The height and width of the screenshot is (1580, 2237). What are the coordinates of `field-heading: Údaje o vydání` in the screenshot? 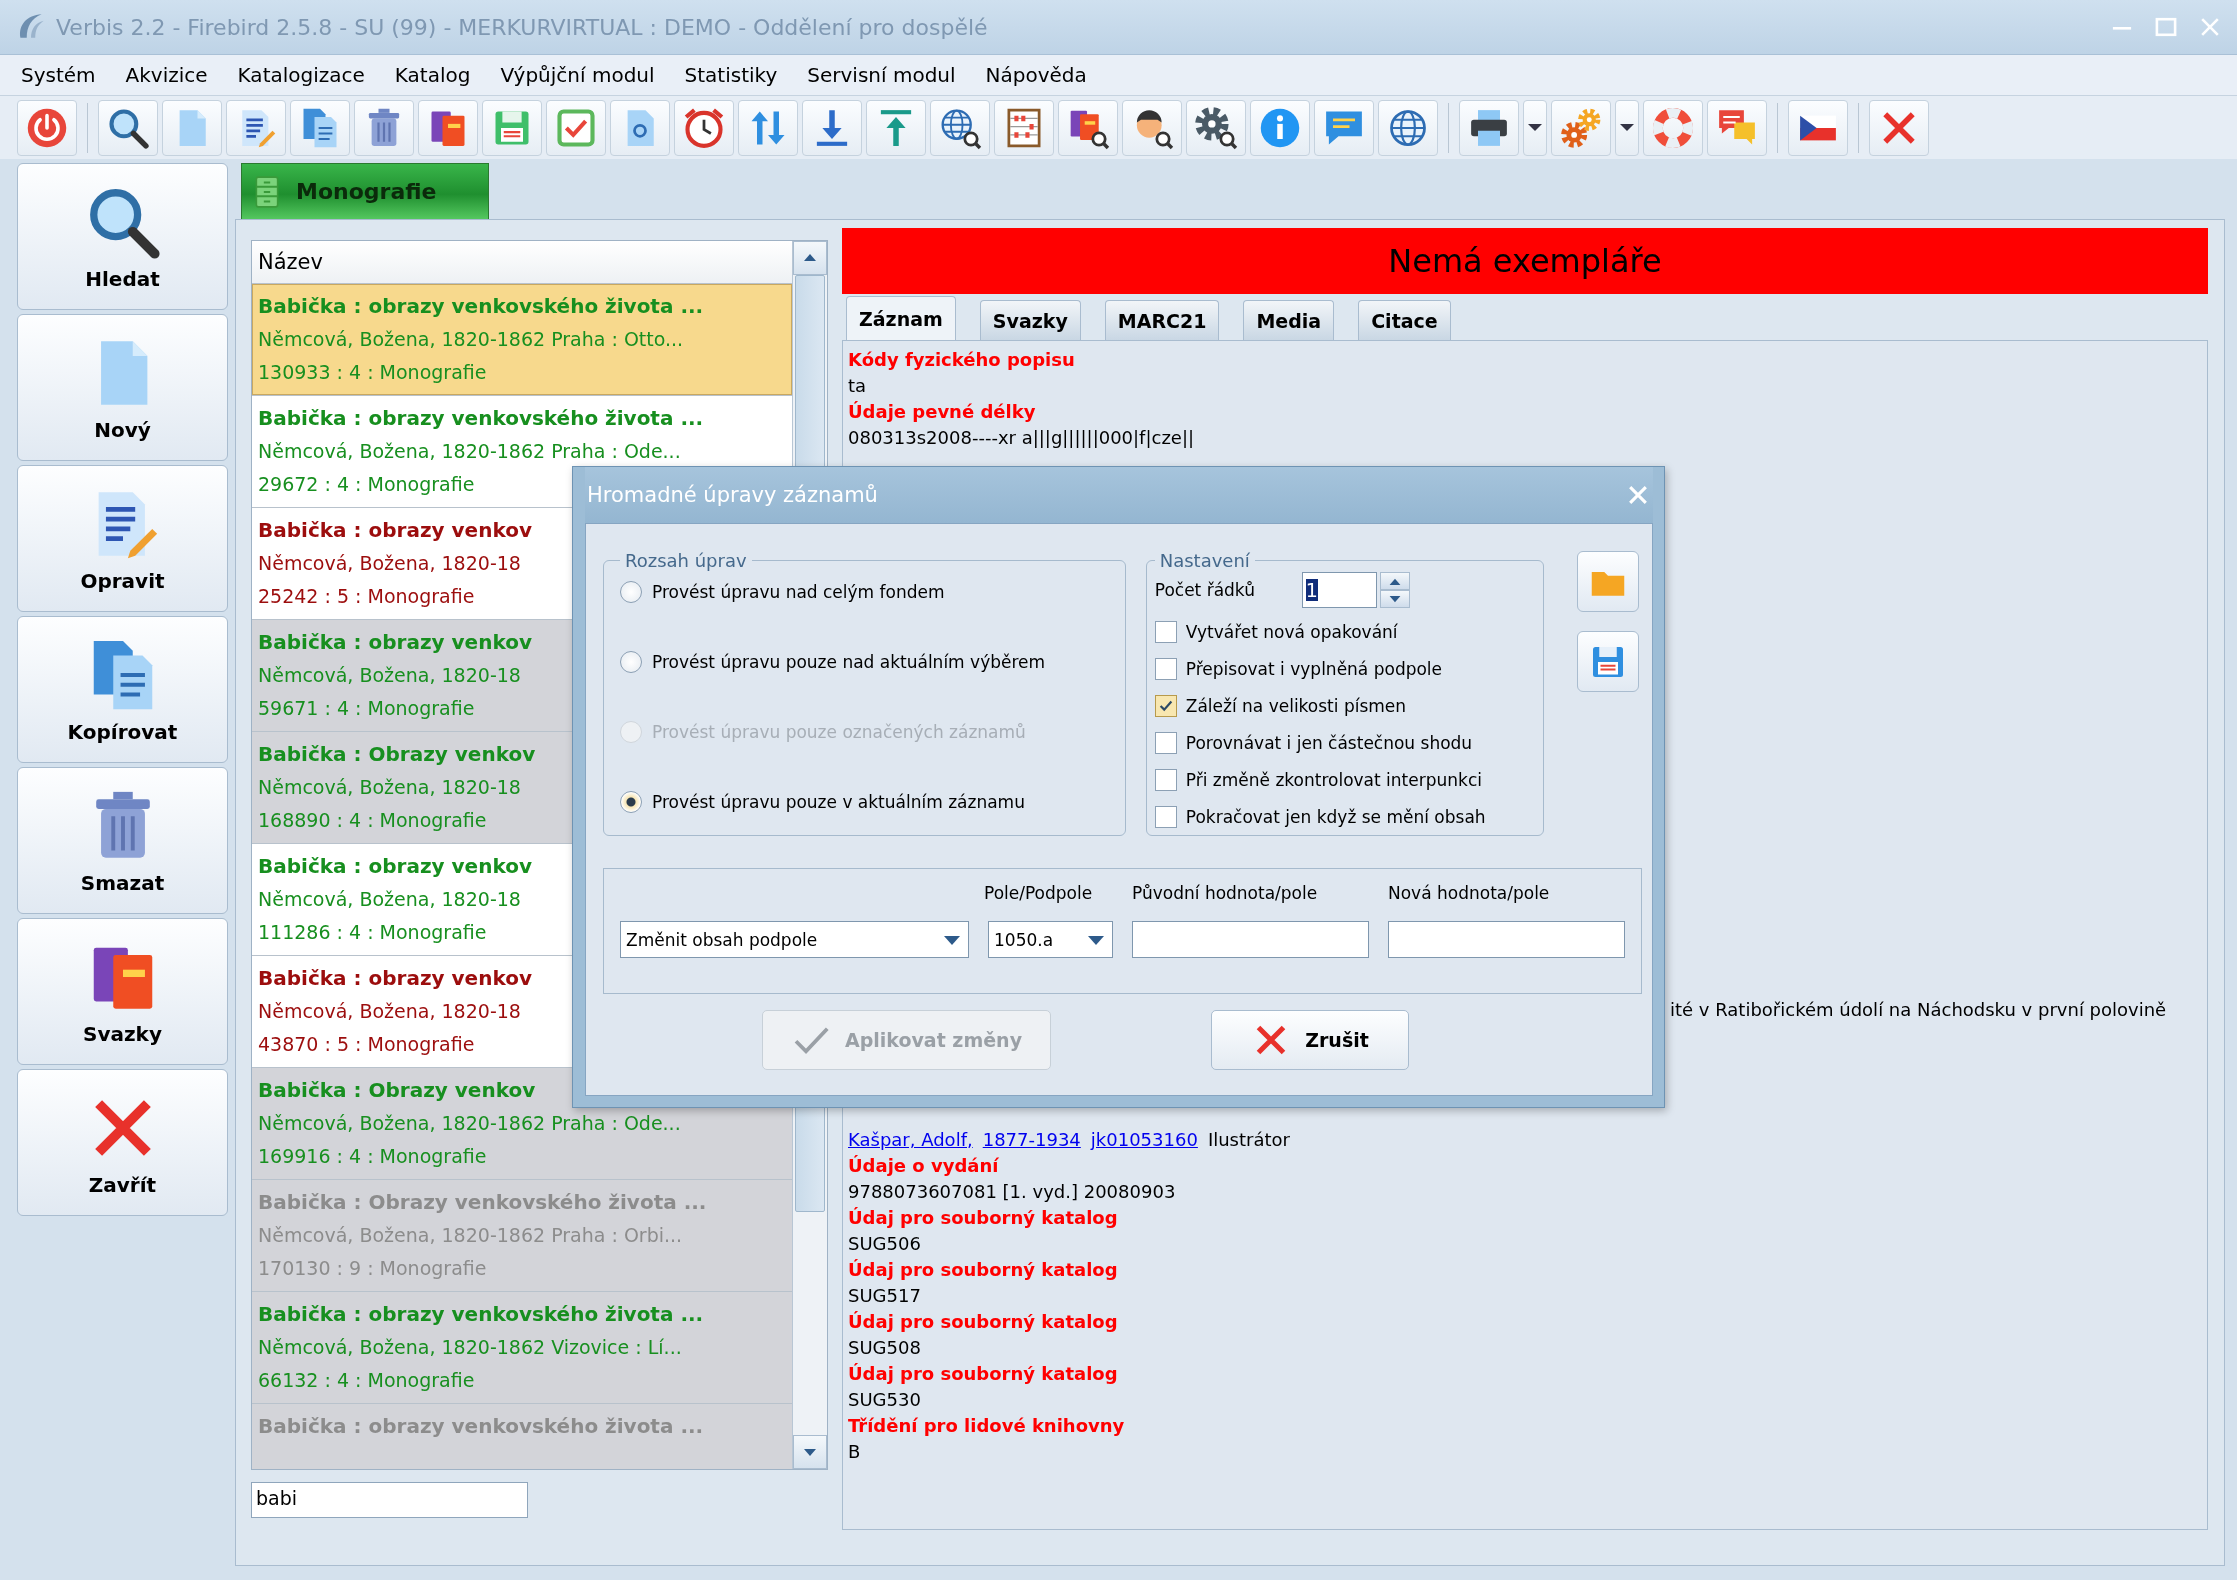 It's located at (923, 1166).